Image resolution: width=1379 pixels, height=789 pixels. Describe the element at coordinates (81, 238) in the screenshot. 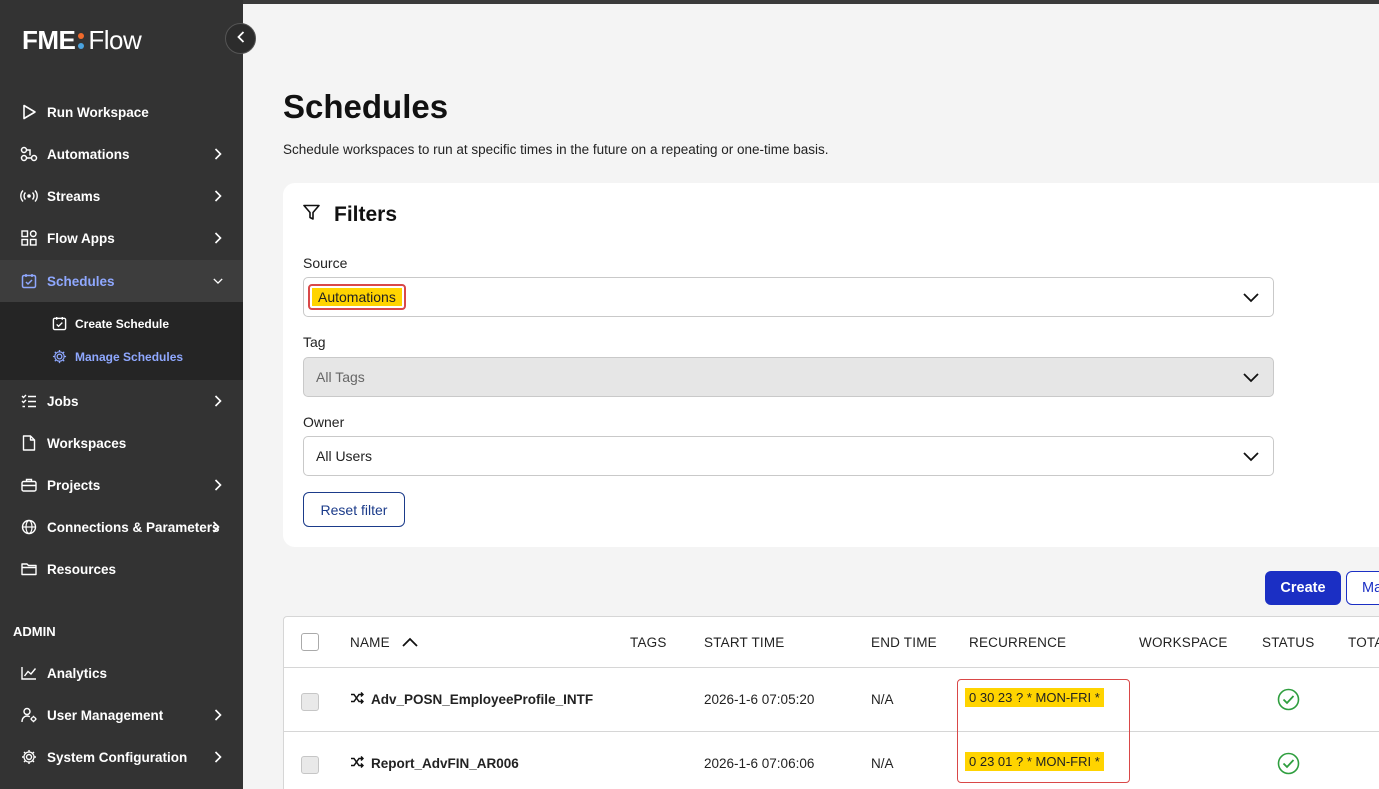

I see `sidebar-item-label: Flow Apps` at that location.